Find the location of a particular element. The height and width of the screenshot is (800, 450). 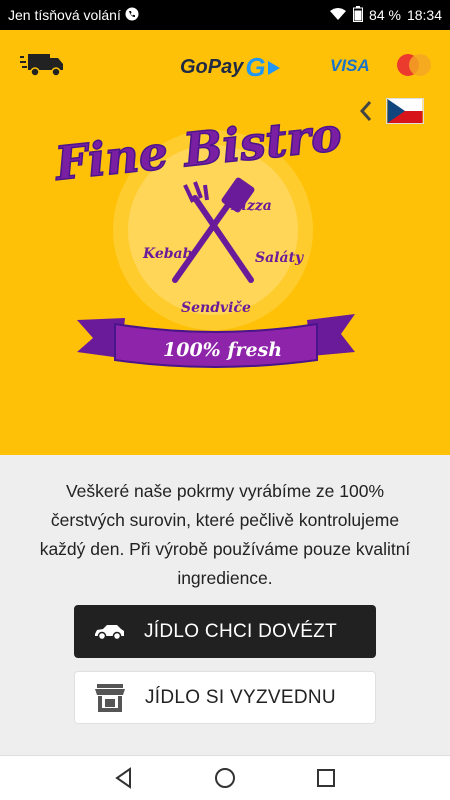

payment-row: GoPay G VISA is located at coordinates (225, 65).